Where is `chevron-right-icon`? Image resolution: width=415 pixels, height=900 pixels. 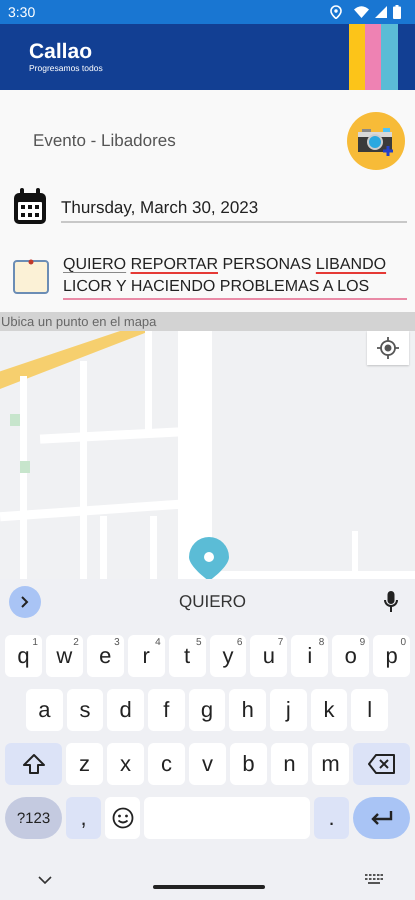 chevron-right-icon is located at coordinates (25, 602).